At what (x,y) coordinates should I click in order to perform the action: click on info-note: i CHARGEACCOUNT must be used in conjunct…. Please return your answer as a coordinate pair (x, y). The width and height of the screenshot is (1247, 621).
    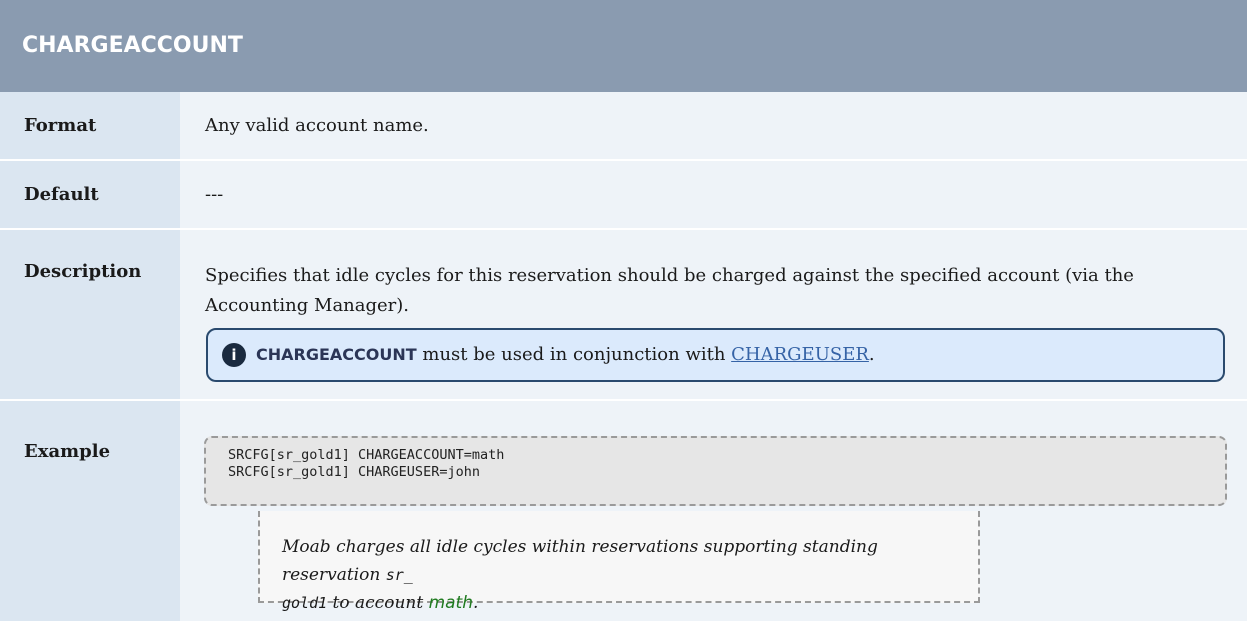
    Looking at the image, I should click on (715, 355).